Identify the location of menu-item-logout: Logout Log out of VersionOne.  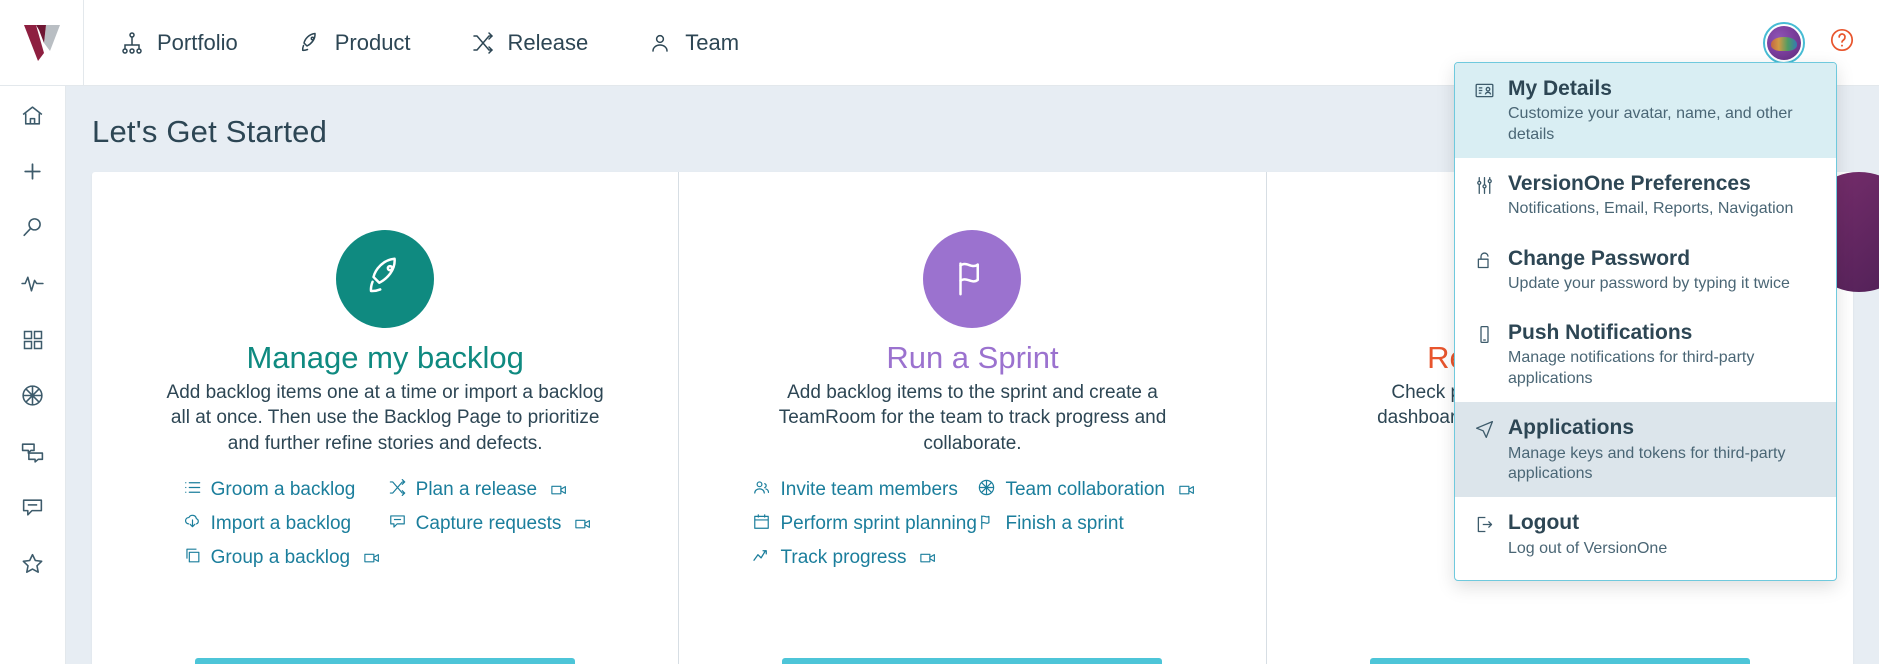
(1645, 534).